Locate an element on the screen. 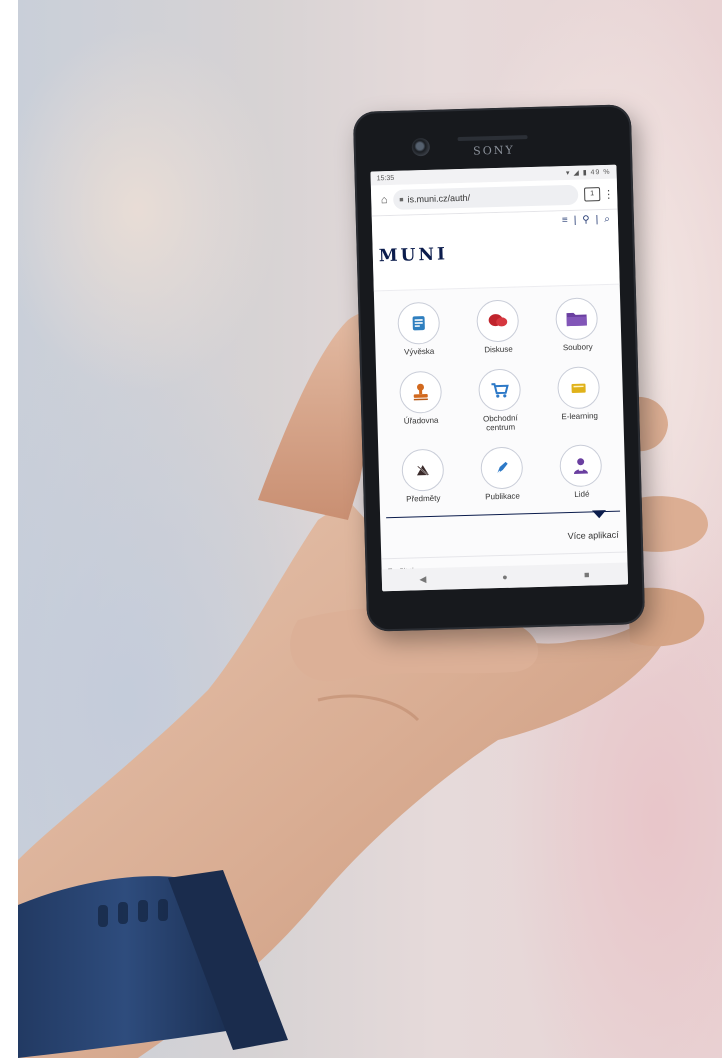  app-tile: Lidé is located at coordinates (581, 477).